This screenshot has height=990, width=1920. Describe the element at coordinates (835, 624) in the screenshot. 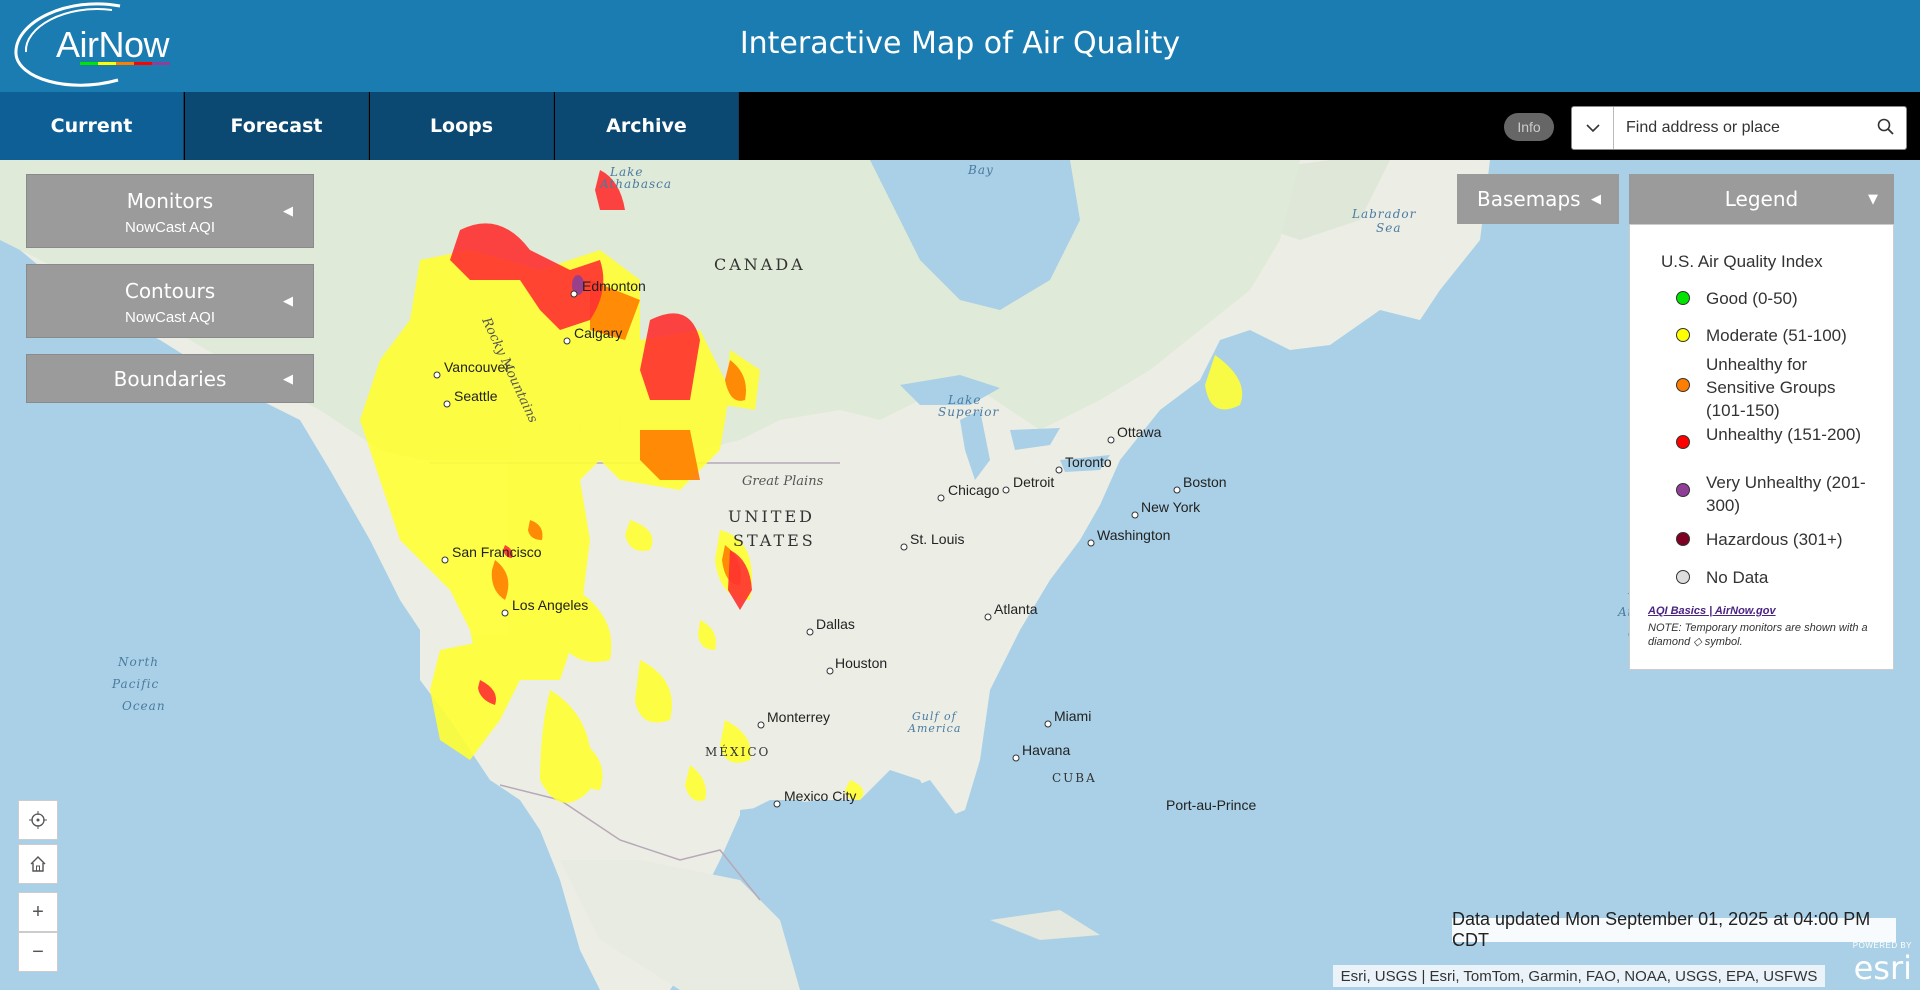

I see `svg-text: Dallas` at that location.